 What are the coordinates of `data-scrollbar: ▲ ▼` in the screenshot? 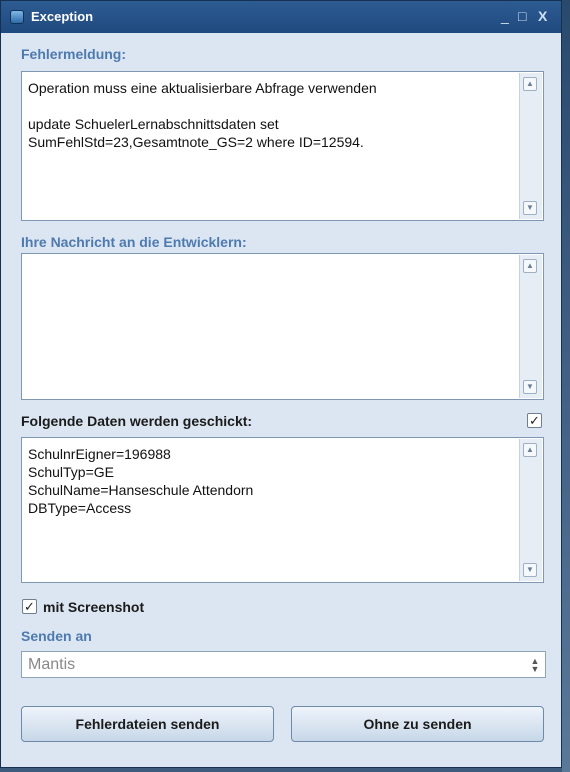 It's located at (530, 510).